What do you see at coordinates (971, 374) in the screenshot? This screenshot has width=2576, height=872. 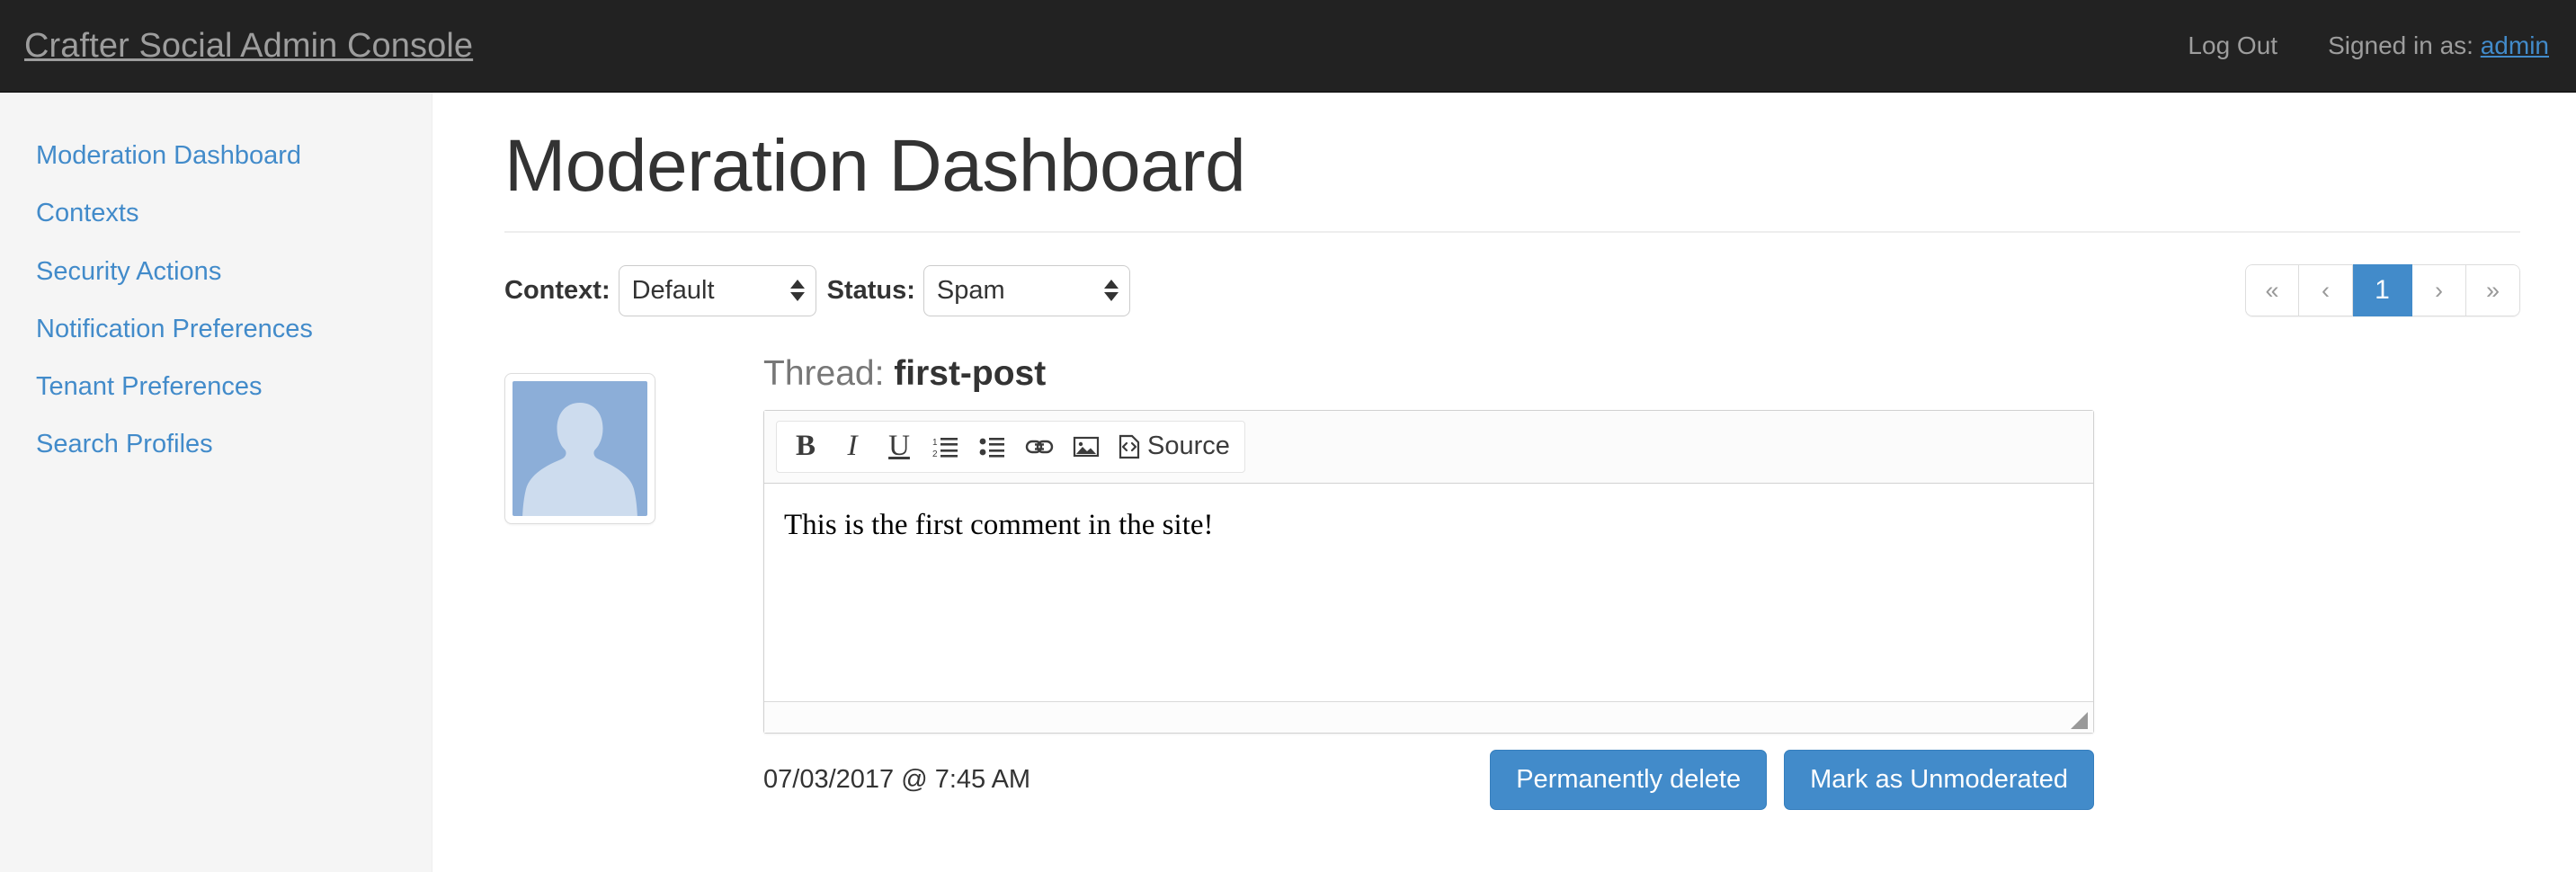 I see `thread-name: first-post` at bounding box center [971, 374].